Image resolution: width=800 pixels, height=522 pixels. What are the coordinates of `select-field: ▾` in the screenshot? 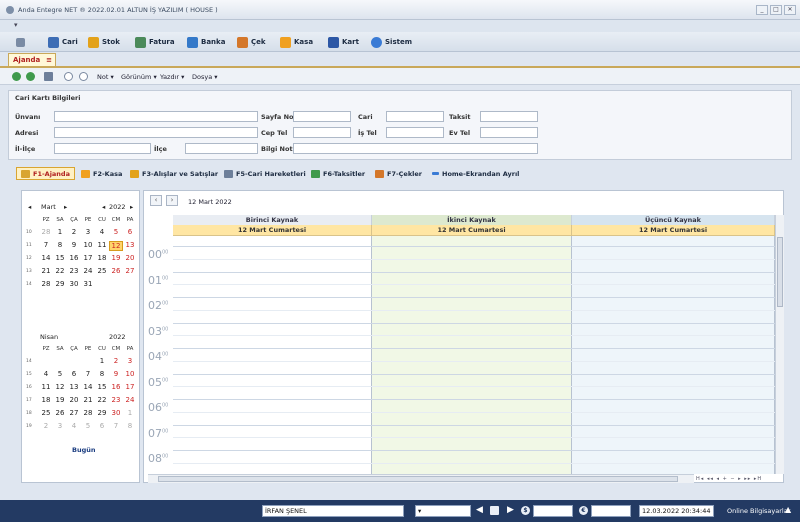 It's located at (443, 511).